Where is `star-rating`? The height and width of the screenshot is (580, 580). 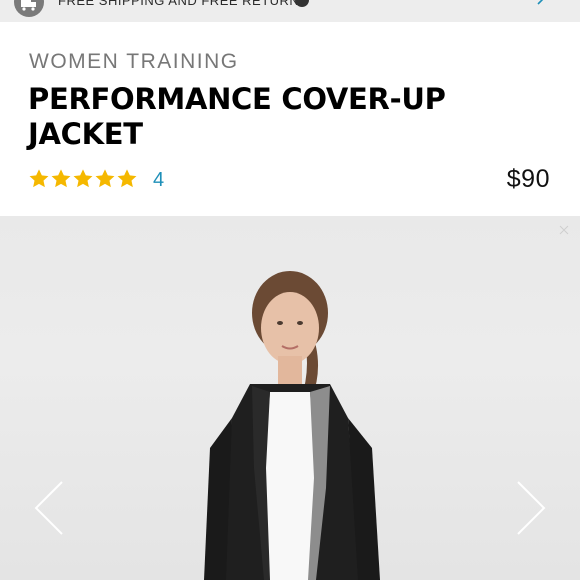 star-rating is located at coordinates (83, 179).